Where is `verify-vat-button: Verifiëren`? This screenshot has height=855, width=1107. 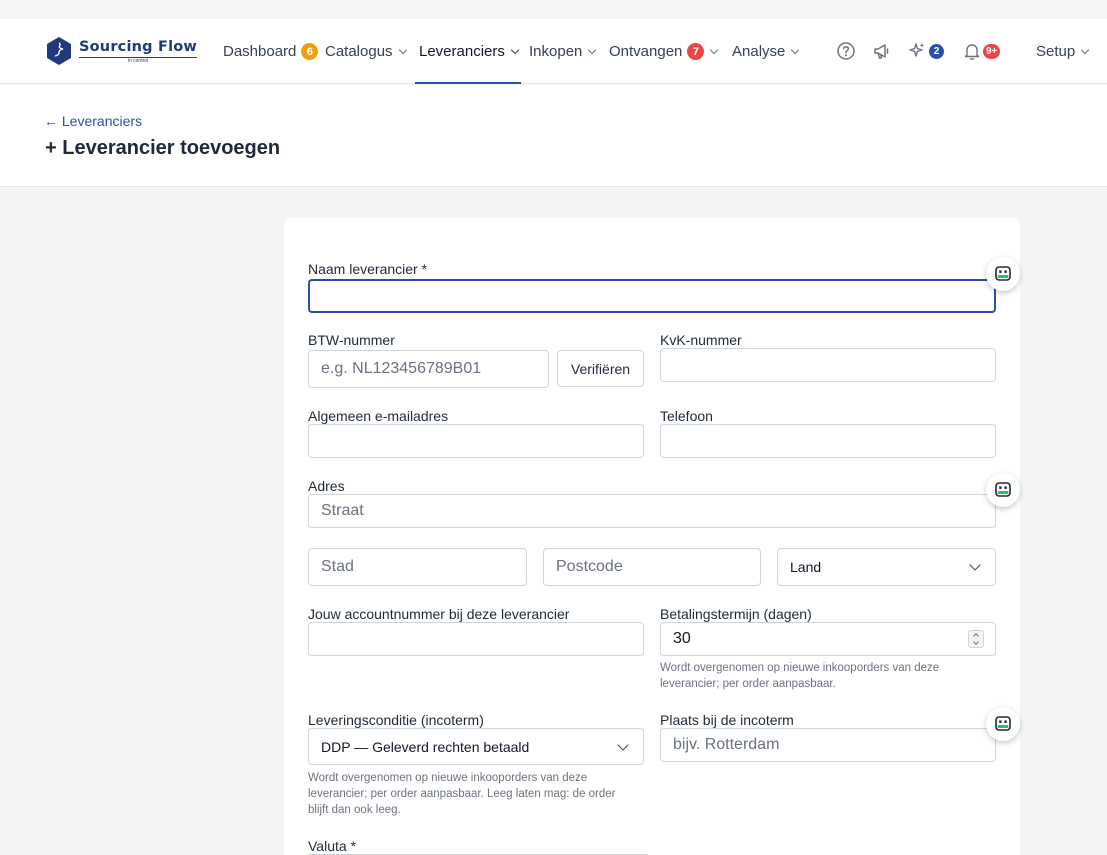
verify-vat-button: Verifiëren is located at coordinates (600, 368).